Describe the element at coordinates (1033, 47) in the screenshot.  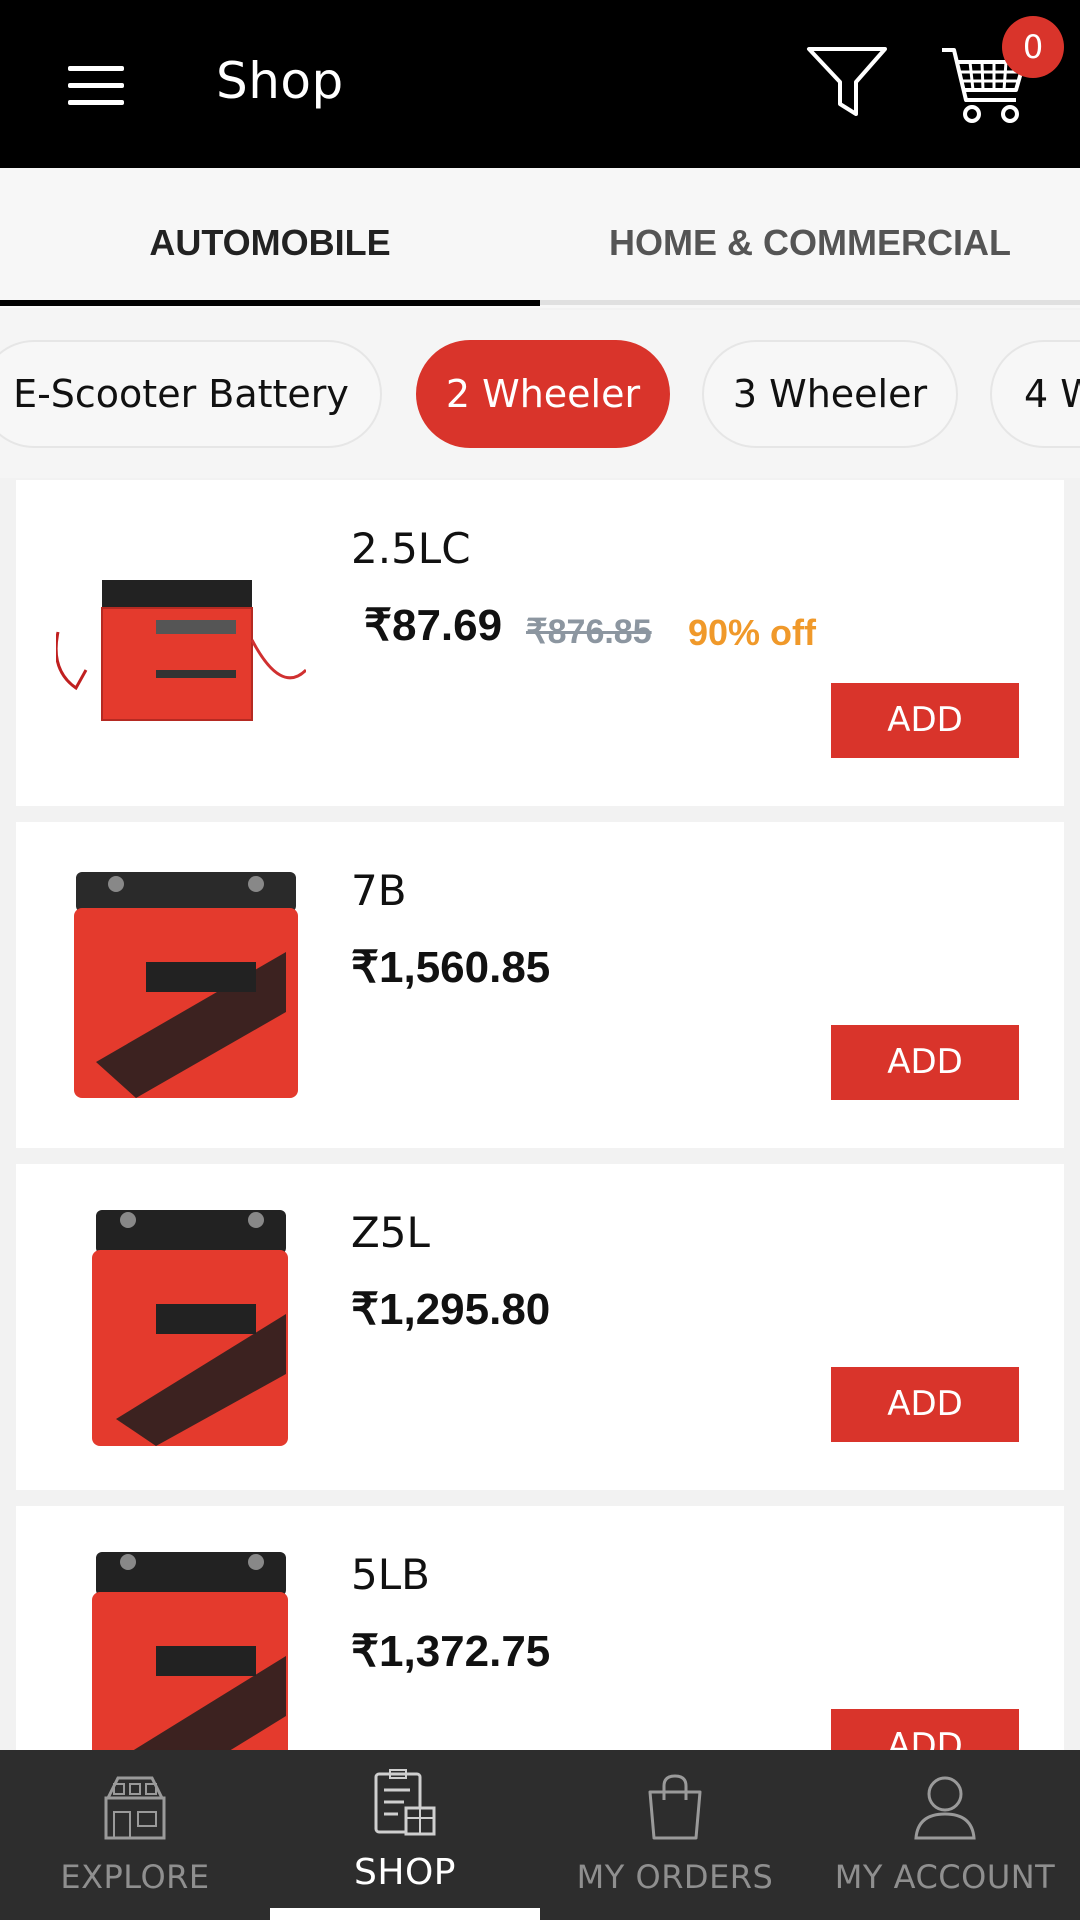
I see `cart-count-badge: 0` at that location.